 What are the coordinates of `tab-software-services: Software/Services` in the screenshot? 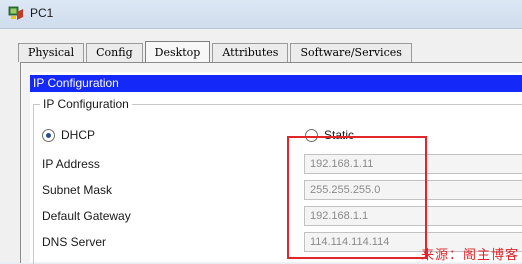 It's located at (351, 52).